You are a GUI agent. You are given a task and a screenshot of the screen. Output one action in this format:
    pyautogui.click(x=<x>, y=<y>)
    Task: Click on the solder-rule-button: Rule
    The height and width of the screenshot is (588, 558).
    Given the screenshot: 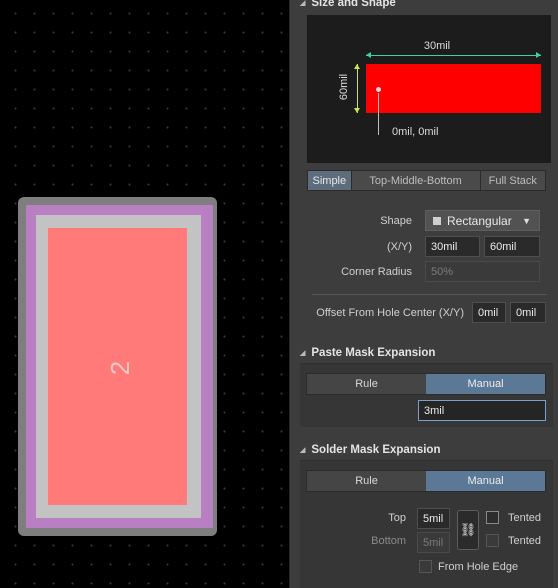 What is the action you would take?
    pyautogui.click(x=366, y=481)
    